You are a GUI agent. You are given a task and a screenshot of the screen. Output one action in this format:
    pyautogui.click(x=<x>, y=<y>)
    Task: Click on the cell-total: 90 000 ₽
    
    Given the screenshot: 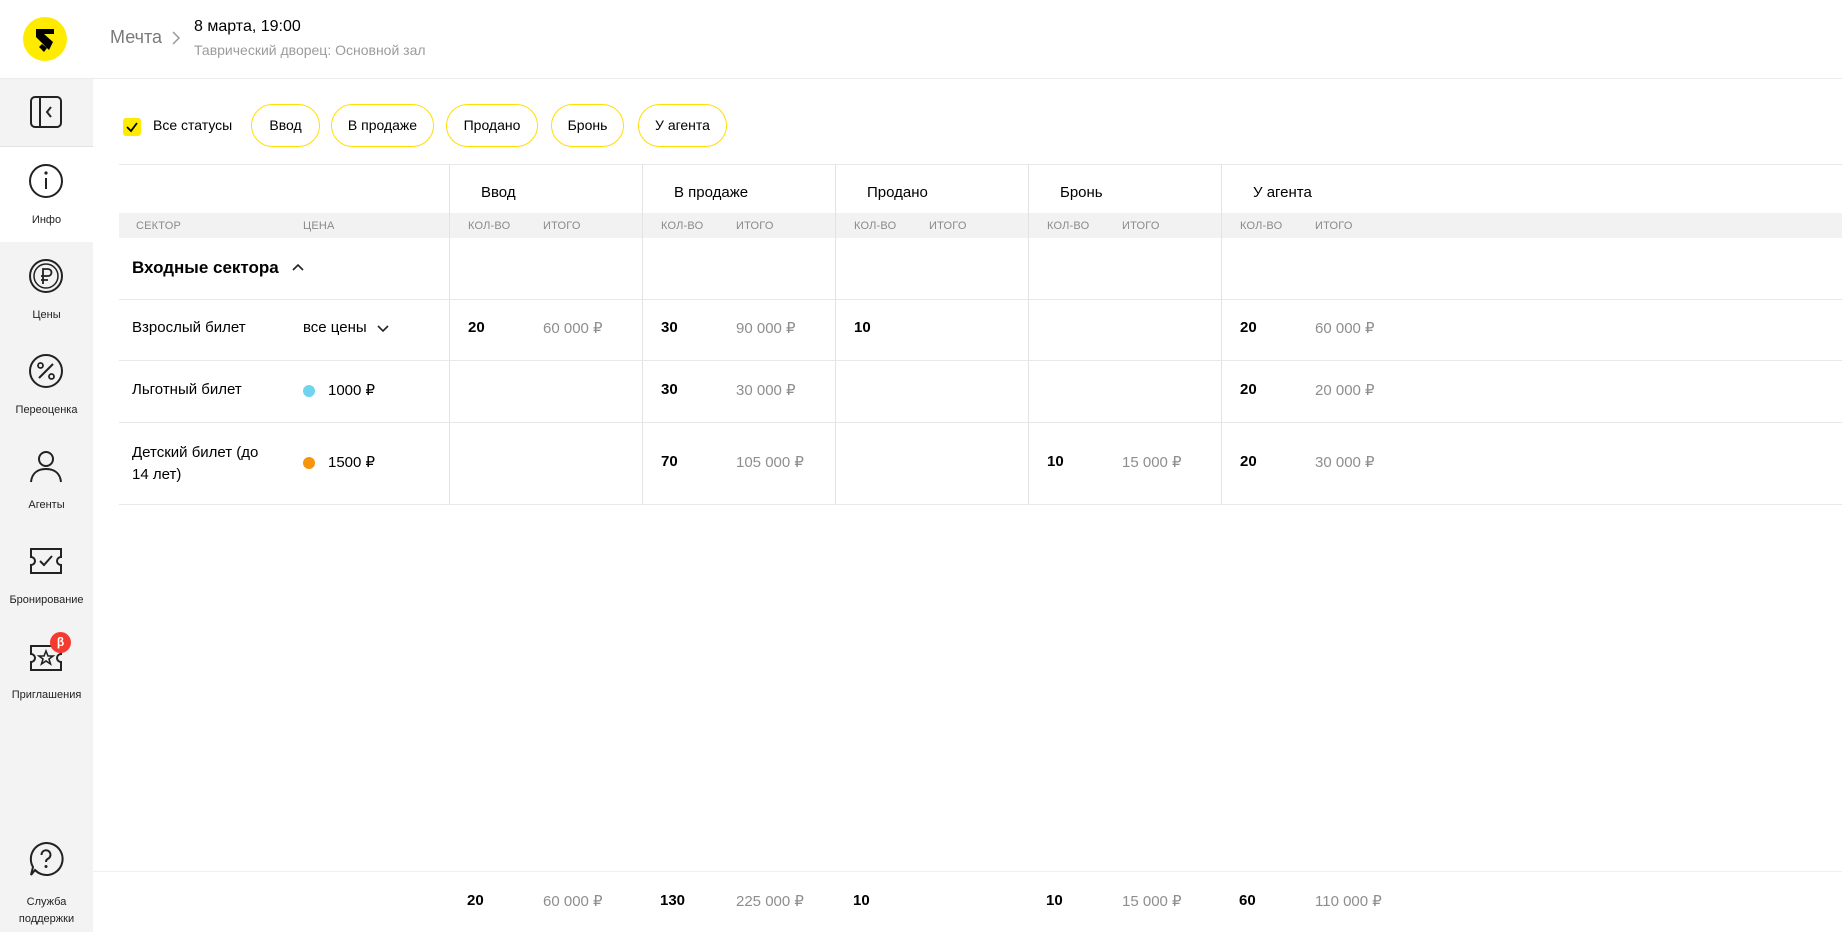 What is the action you would take?
    pyautogui.click(x=766, y=328)
    